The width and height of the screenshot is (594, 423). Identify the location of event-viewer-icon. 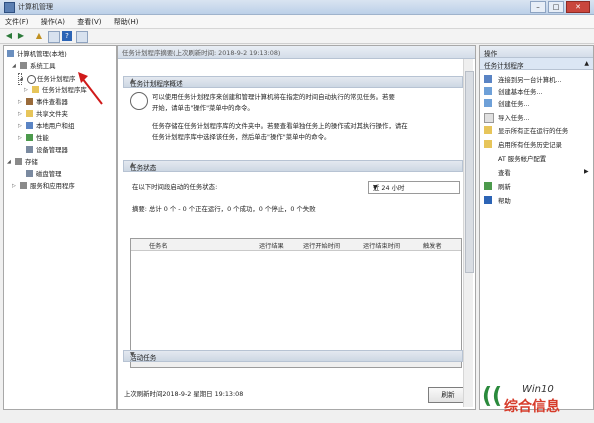
(29, 101).